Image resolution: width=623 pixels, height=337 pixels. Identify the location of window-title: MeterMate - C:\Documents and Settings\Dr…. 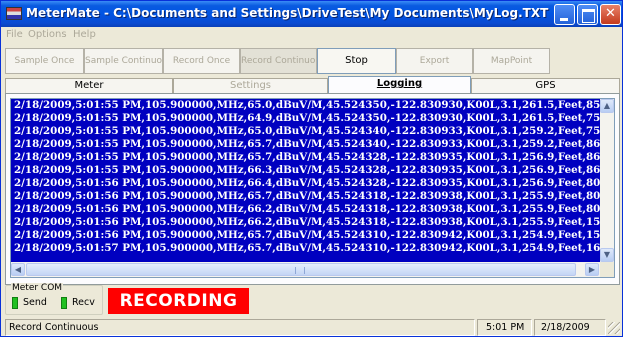
(287, 13).